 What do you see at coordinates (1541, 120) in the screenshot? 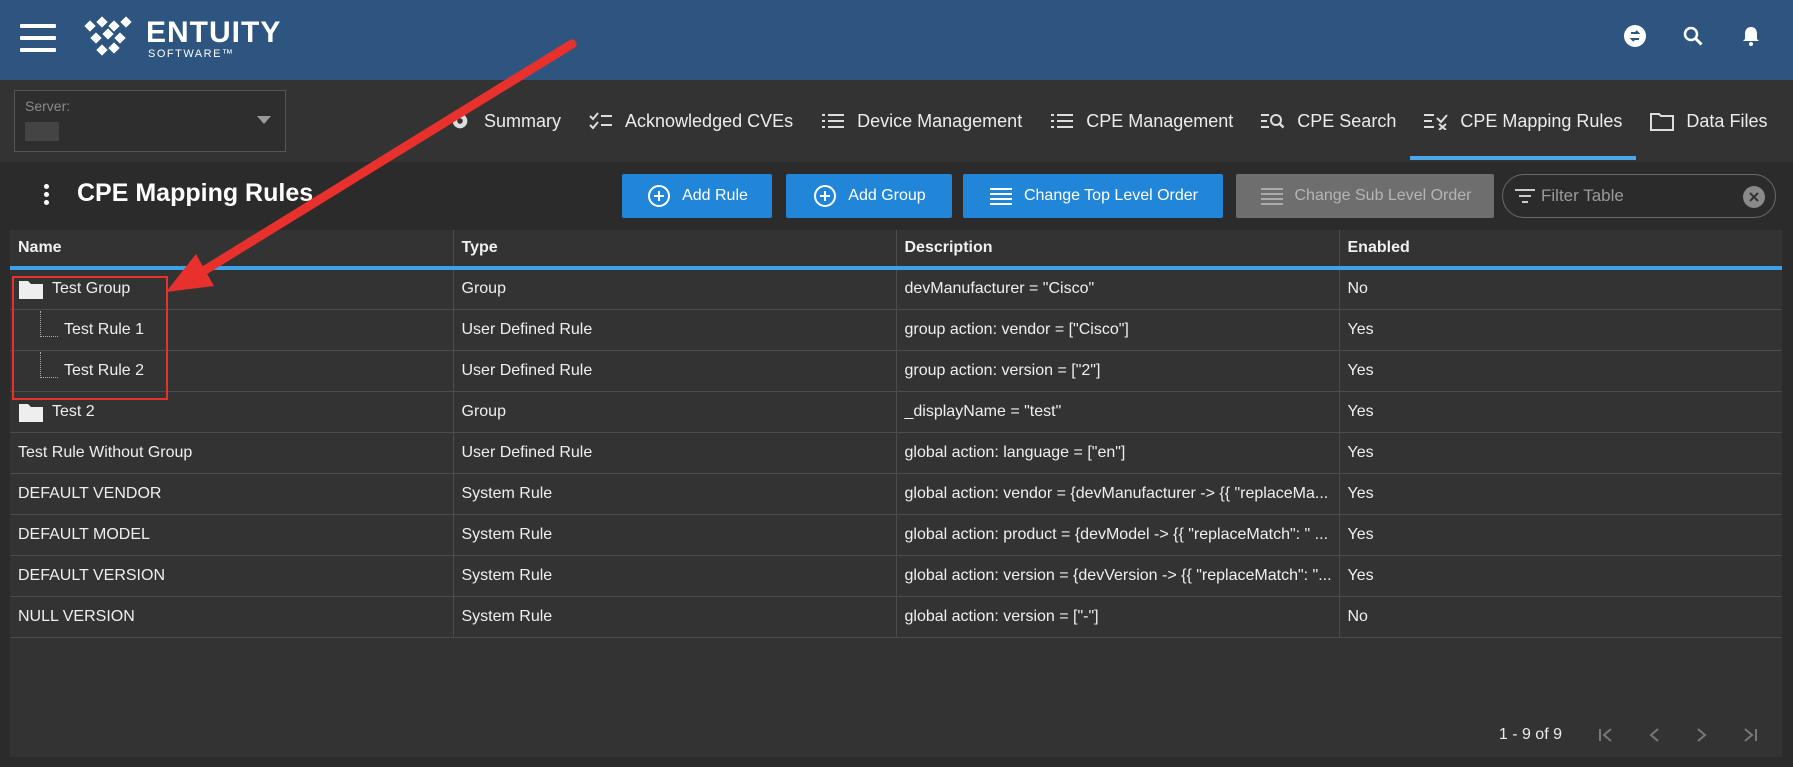
I see `tab-label: CPE Mapping Rules` at bounding box center [1541, 120].